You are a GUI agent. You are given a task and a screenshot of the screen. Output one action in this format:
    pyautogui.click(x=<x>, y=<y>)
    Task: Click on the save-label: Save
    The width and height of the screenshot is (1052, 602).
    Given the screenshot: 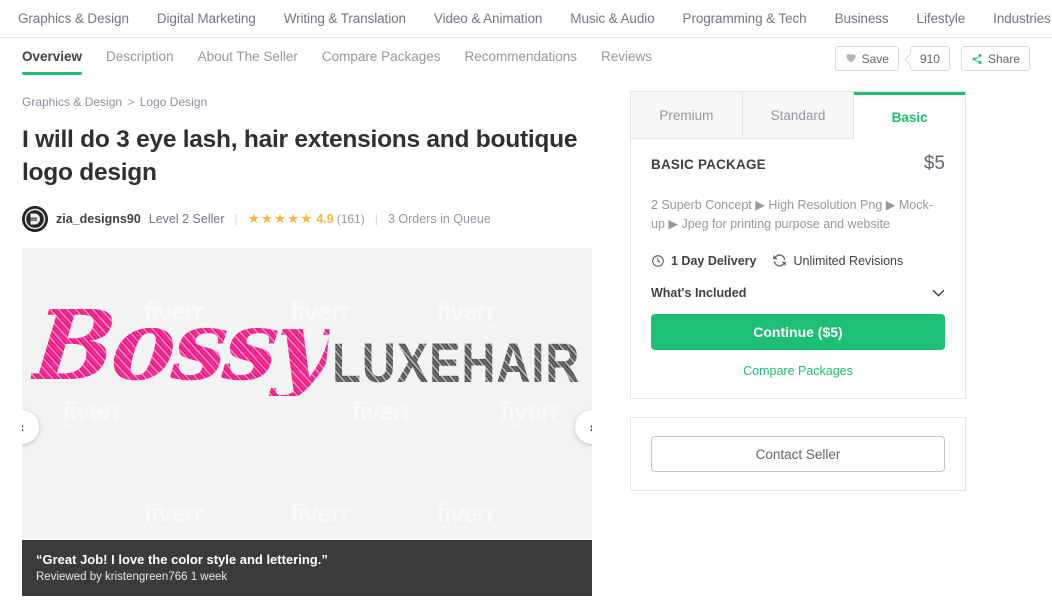 What is the action you would take?
    pyautogui.click(x=875, y=58)
    